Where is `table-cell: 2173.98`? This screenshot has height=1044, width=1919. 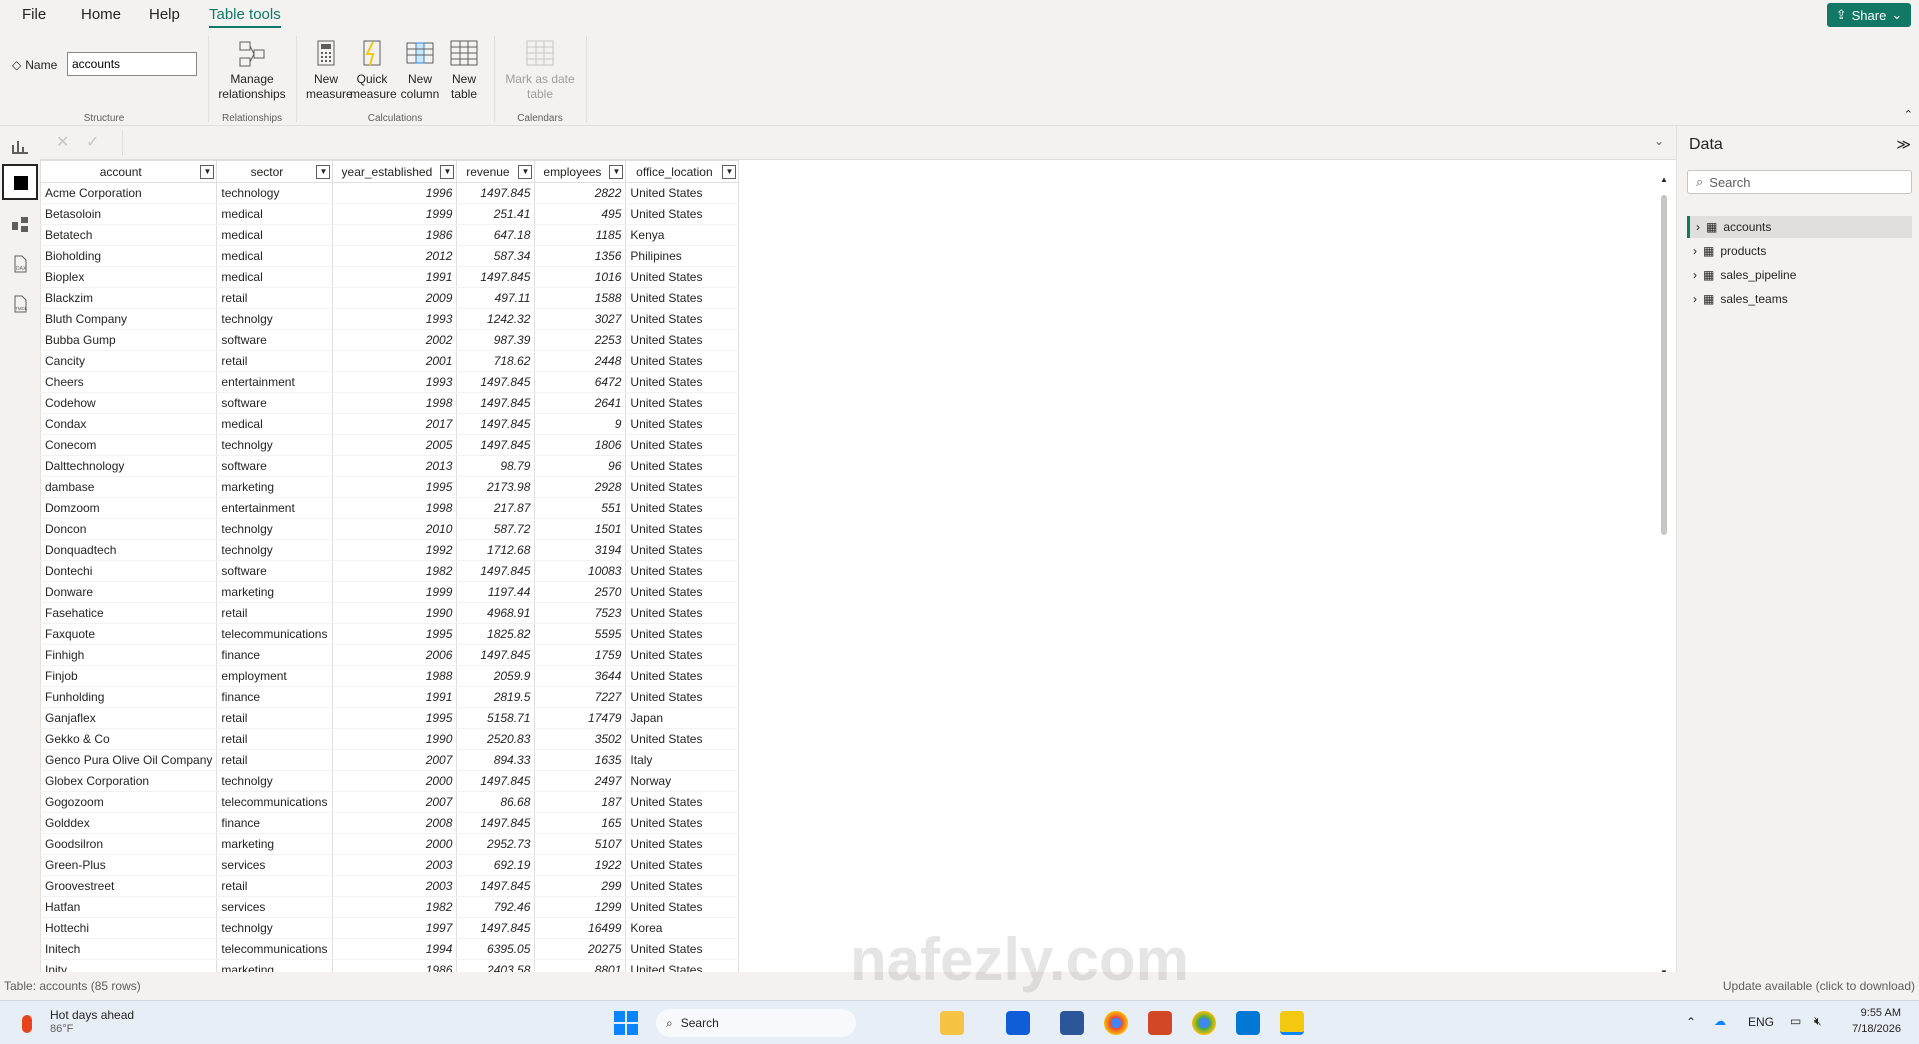
table-cell: 2173.98 is located at coordinates (496, 487).